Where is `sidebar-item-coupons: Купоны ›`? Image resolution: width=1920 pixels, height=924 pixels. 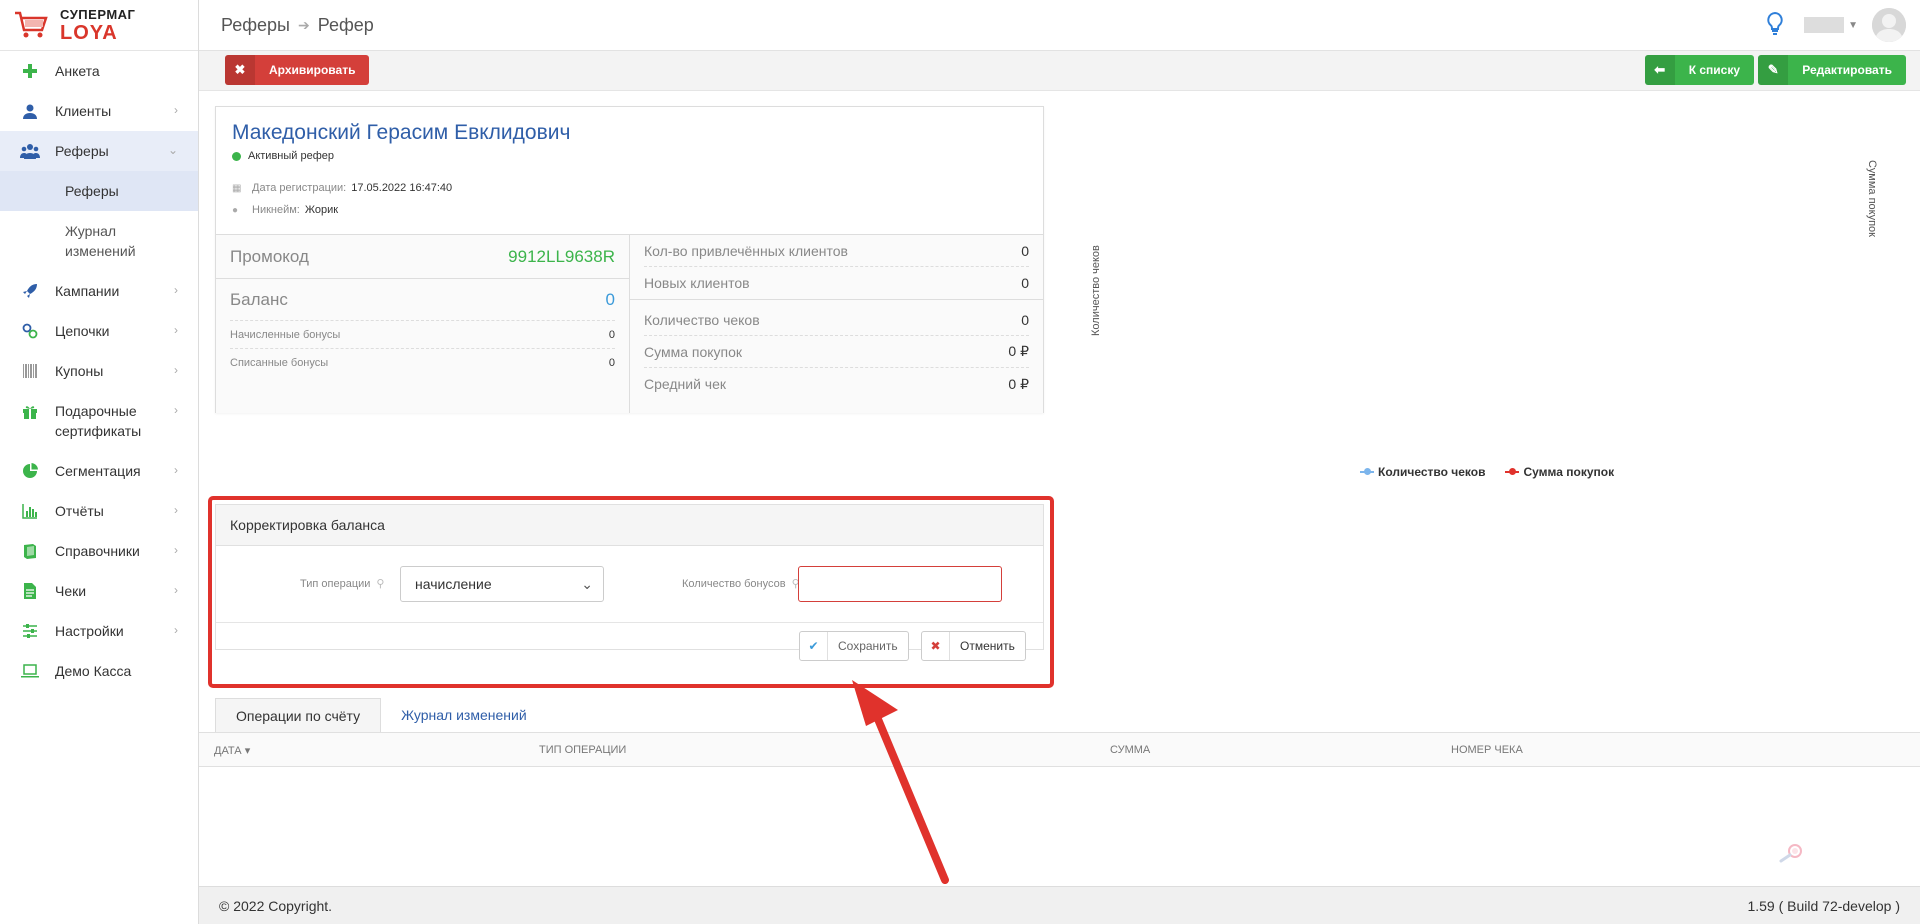
sidebar-item-coupons: Купоны › is located at coordinates (99, 371).